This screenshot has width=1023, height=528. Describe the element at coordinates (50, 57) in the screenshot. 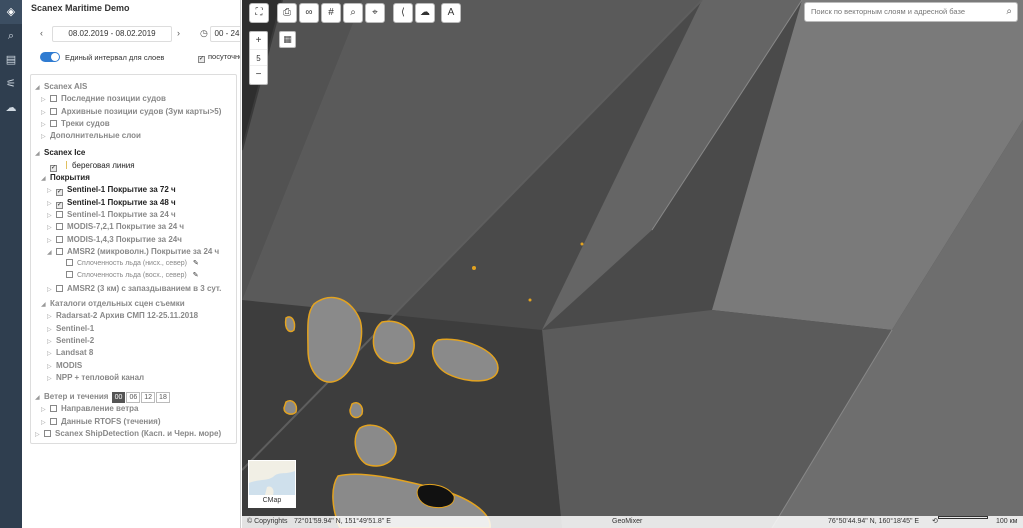

I see `single-interval-toggle` at that location.